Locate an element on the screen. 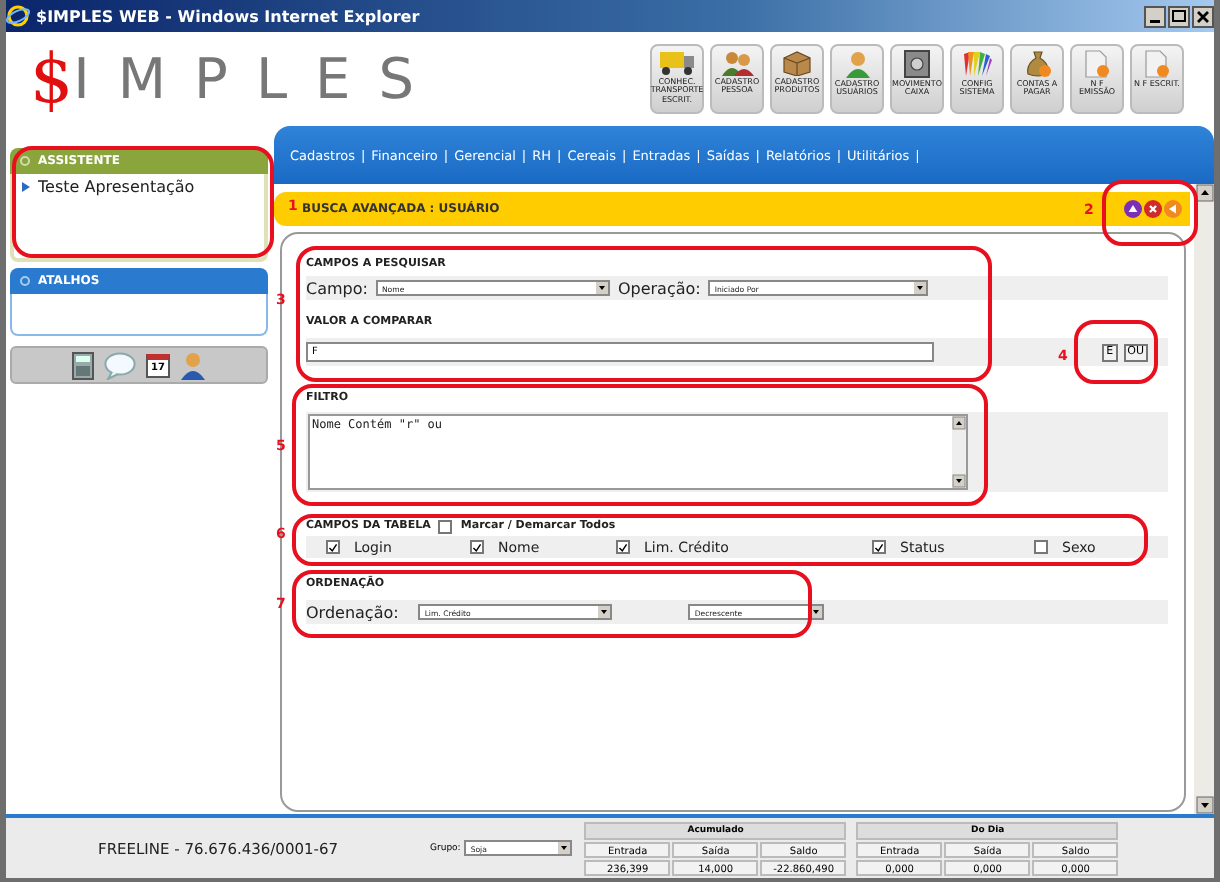 This screenshot has width=1220, height=882. maximize-icon is located at coordinates (1179, 16).